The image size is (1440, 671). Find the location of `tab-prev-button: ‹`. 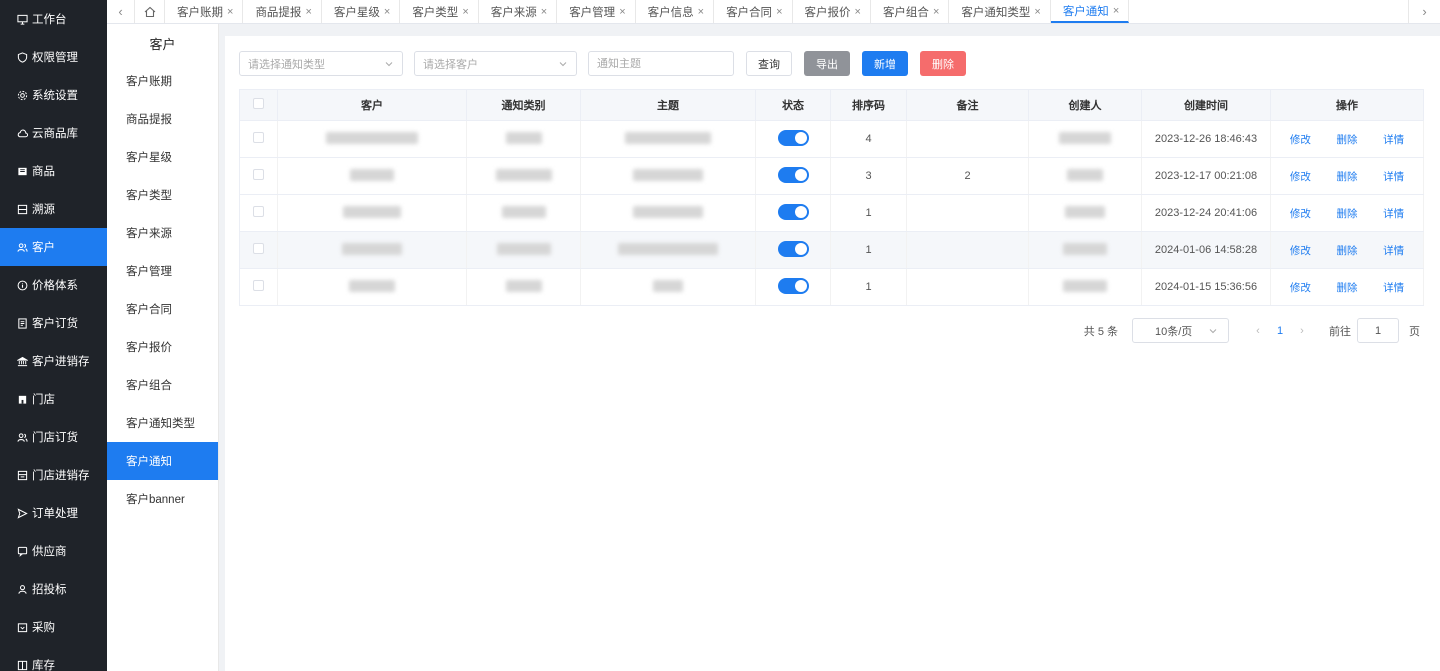

tab-prev-button: ‹ is located at coordinates (121, 11).